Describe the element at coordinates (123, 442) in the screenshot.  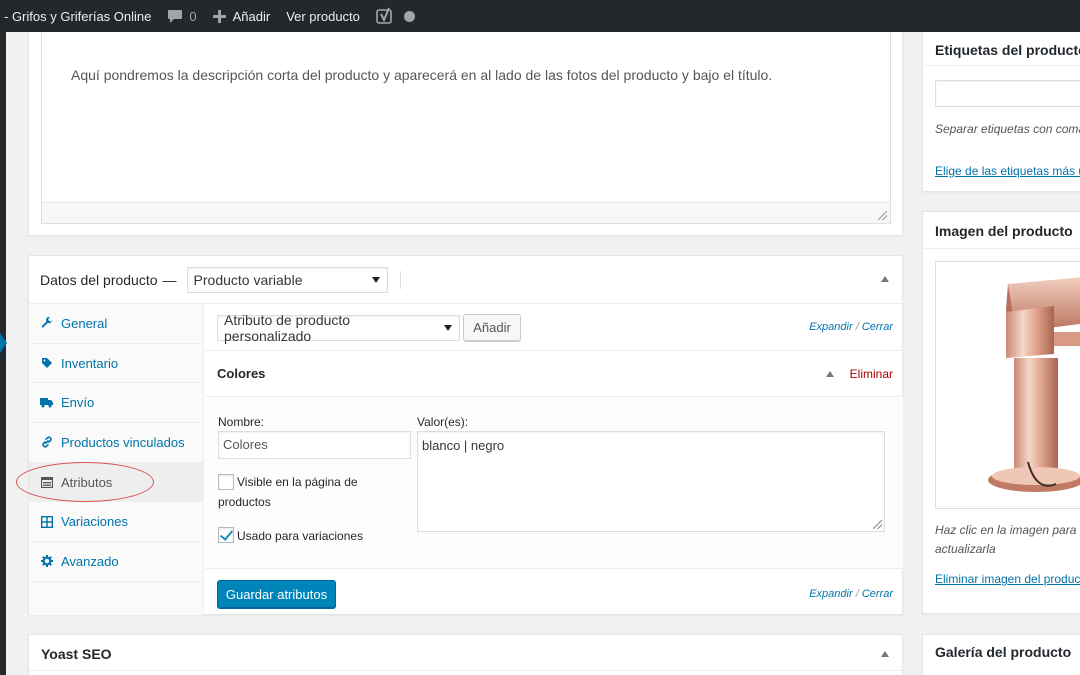
I see `tab-label: Productos vinculados` at that location.